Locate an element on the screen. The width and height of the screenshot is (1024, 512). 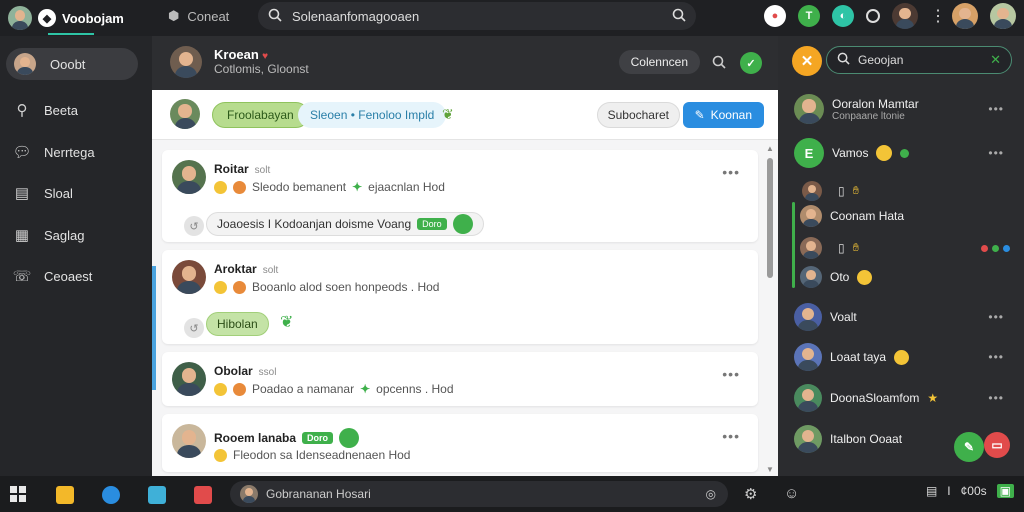
reply-bubble: Joaoesis I Kodoanjan doisme Voang Doro is located at coordinates (345, 224).